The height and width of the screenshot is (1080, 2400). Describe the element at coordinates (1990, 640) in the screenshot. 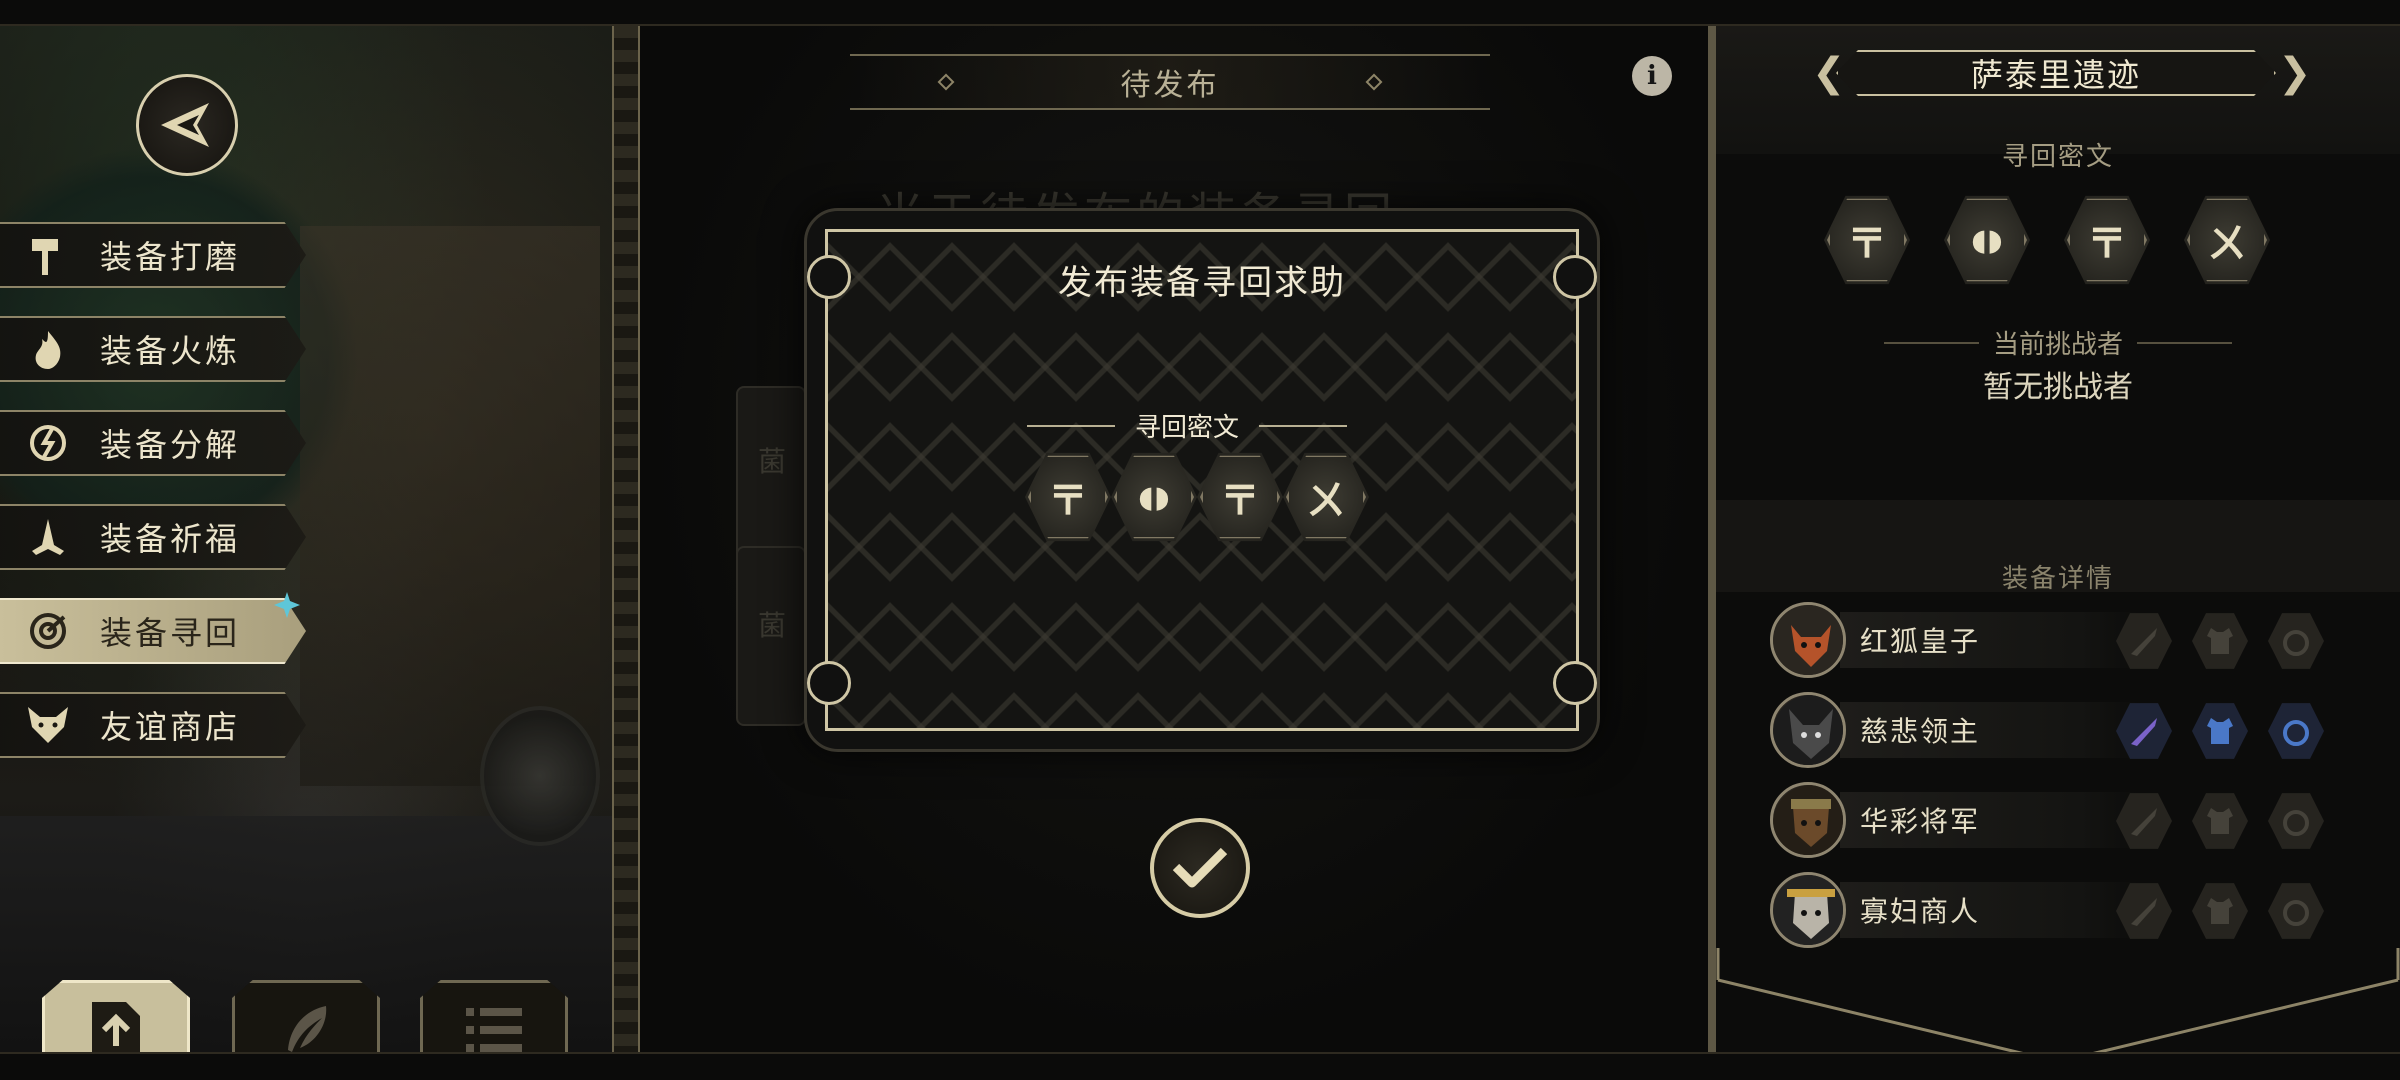

I see `hero-name-bar: 红狐皇子` at that location.